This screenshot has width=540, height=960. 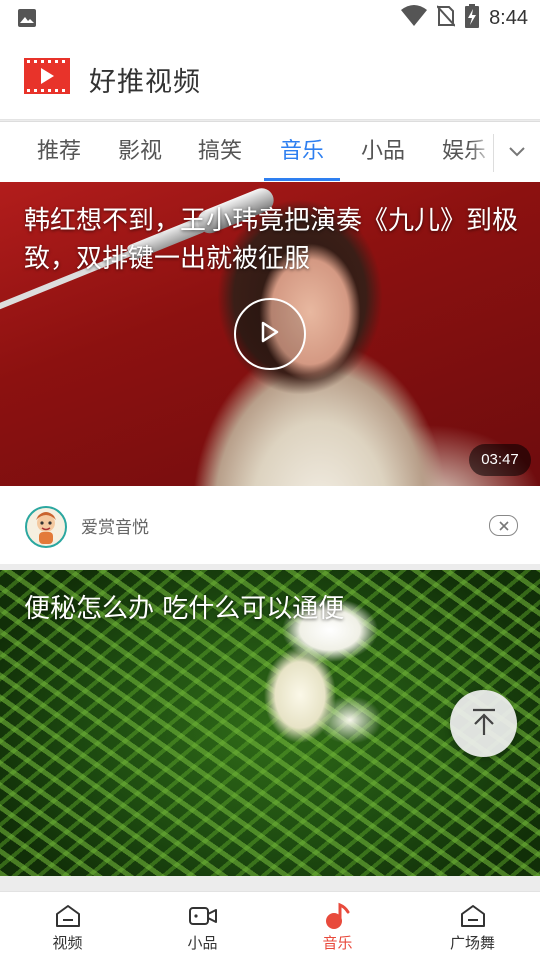 I want to click on active-tab-indicator, so click(x=302, y=179).